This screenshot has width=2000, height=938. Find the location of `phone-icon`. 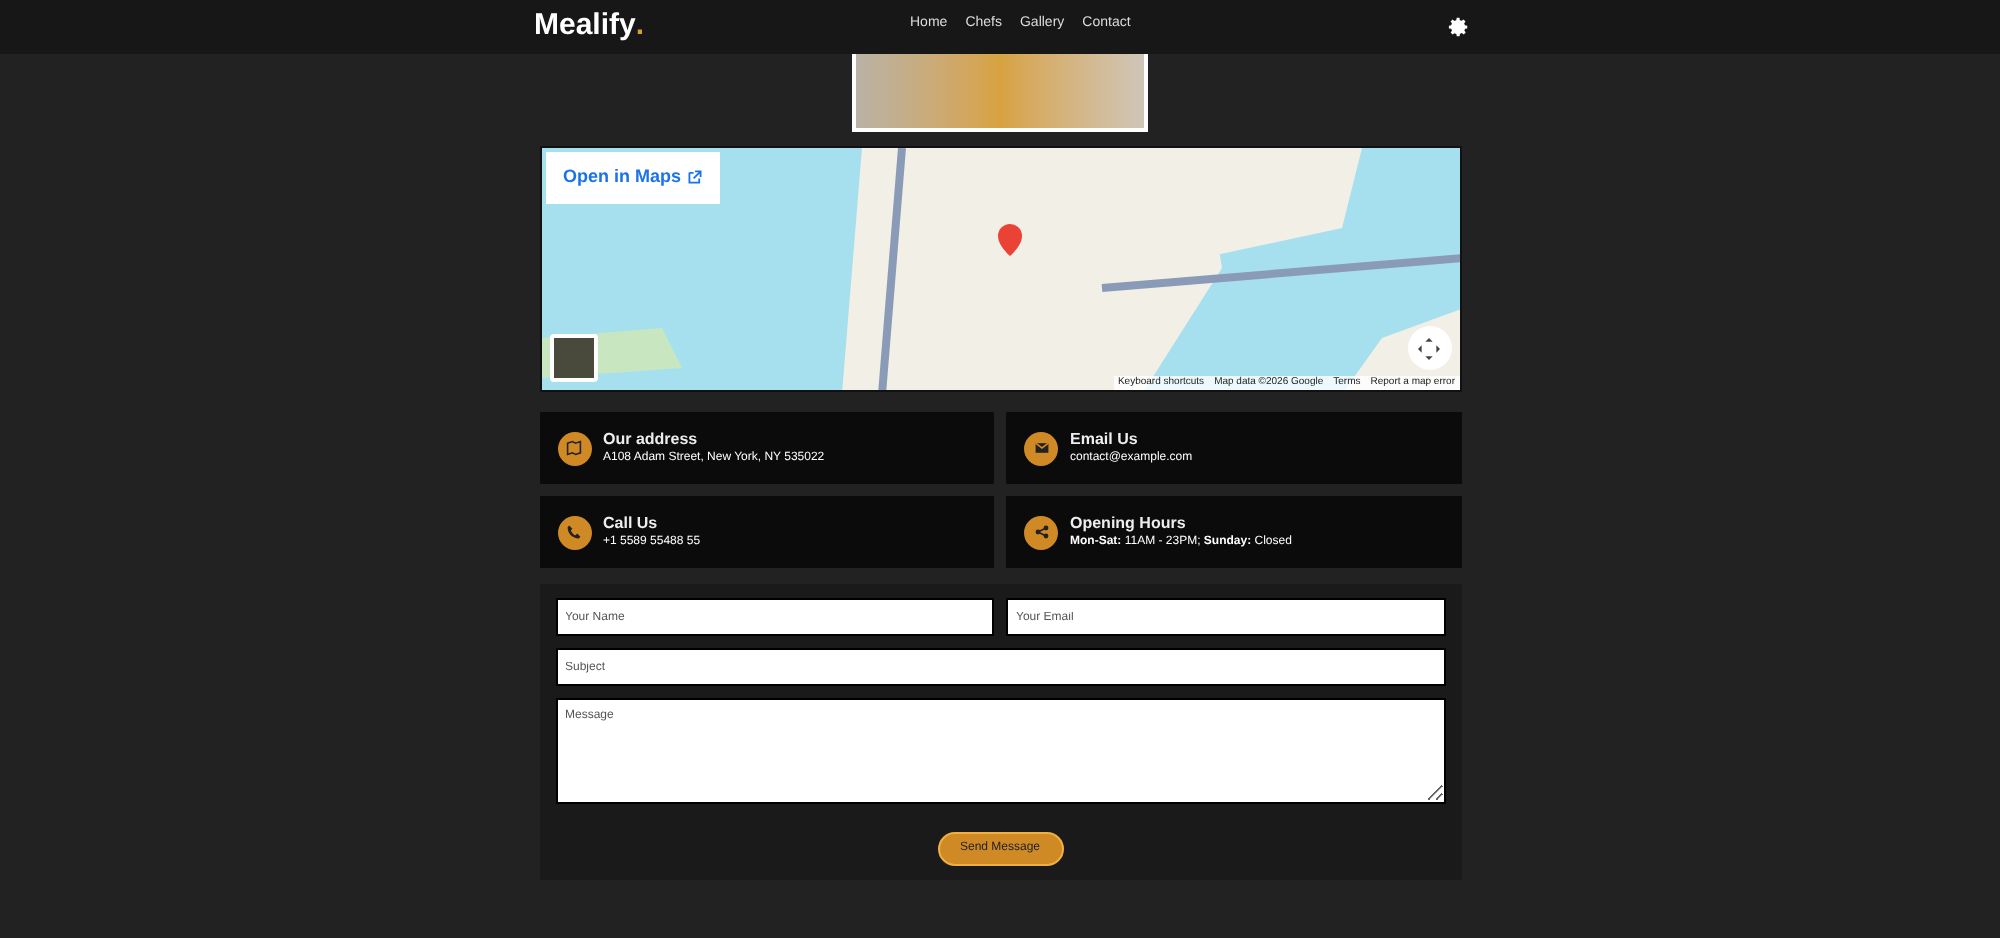

phone-icon is located at coordinates (574, 532).